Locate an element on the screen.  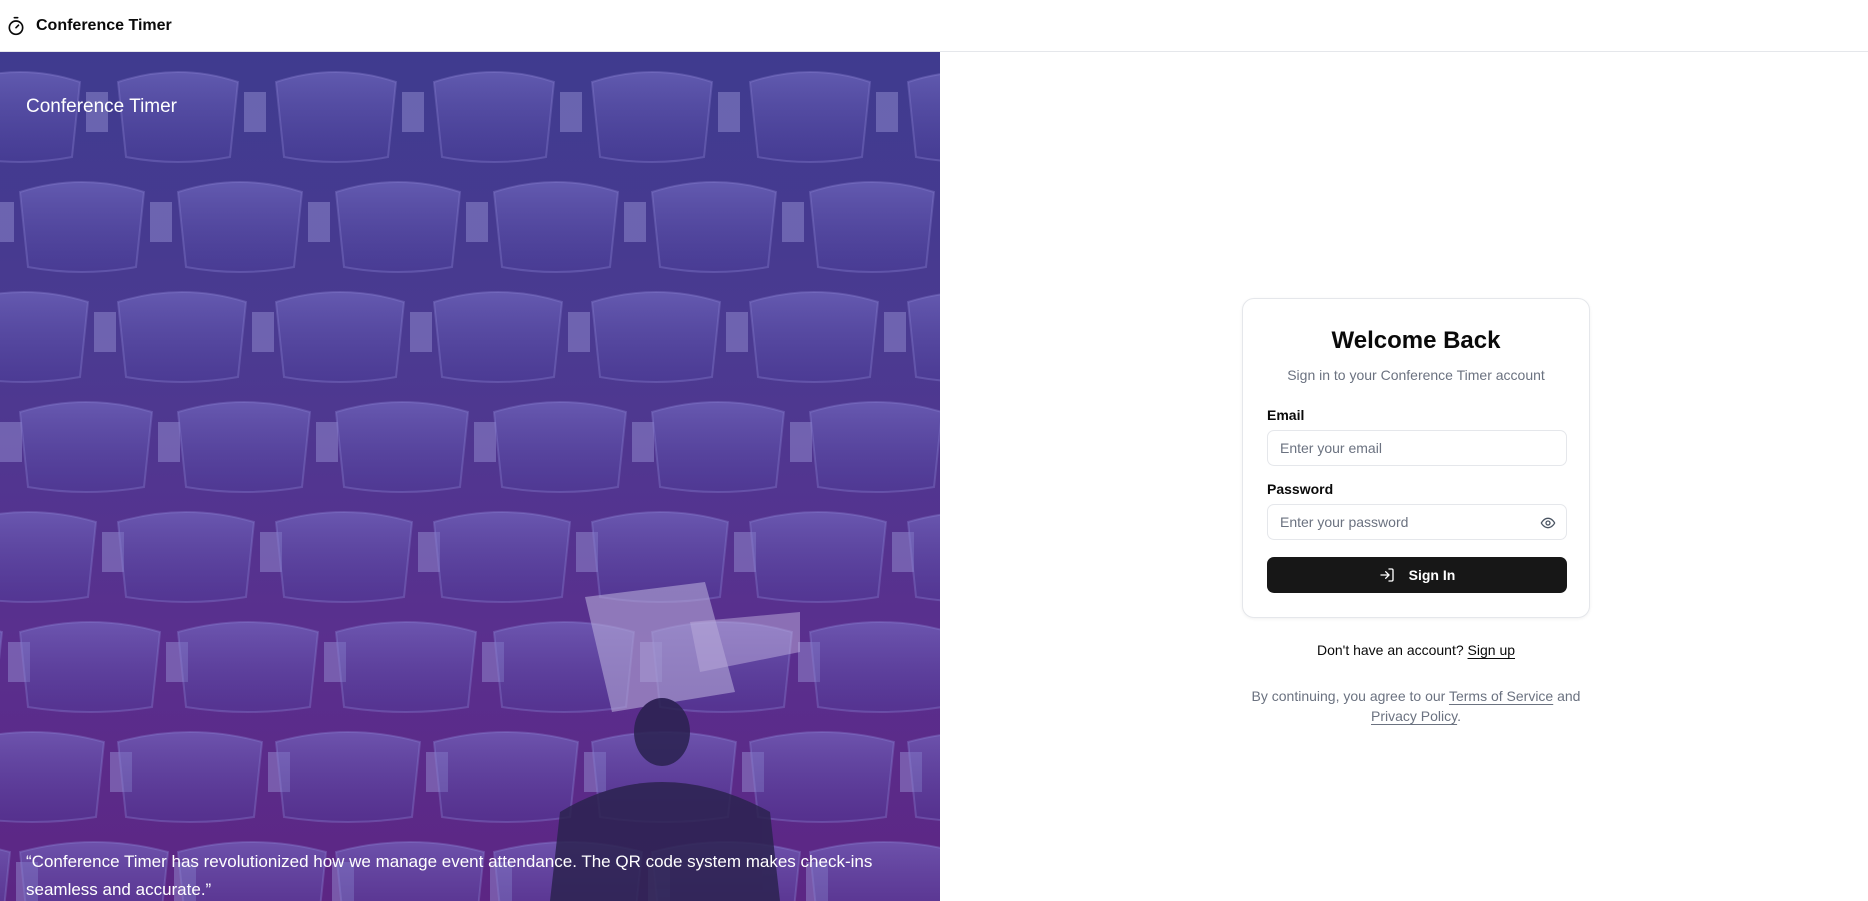
signup-text: Don't have an account? is located at coordinates (1390, 650).